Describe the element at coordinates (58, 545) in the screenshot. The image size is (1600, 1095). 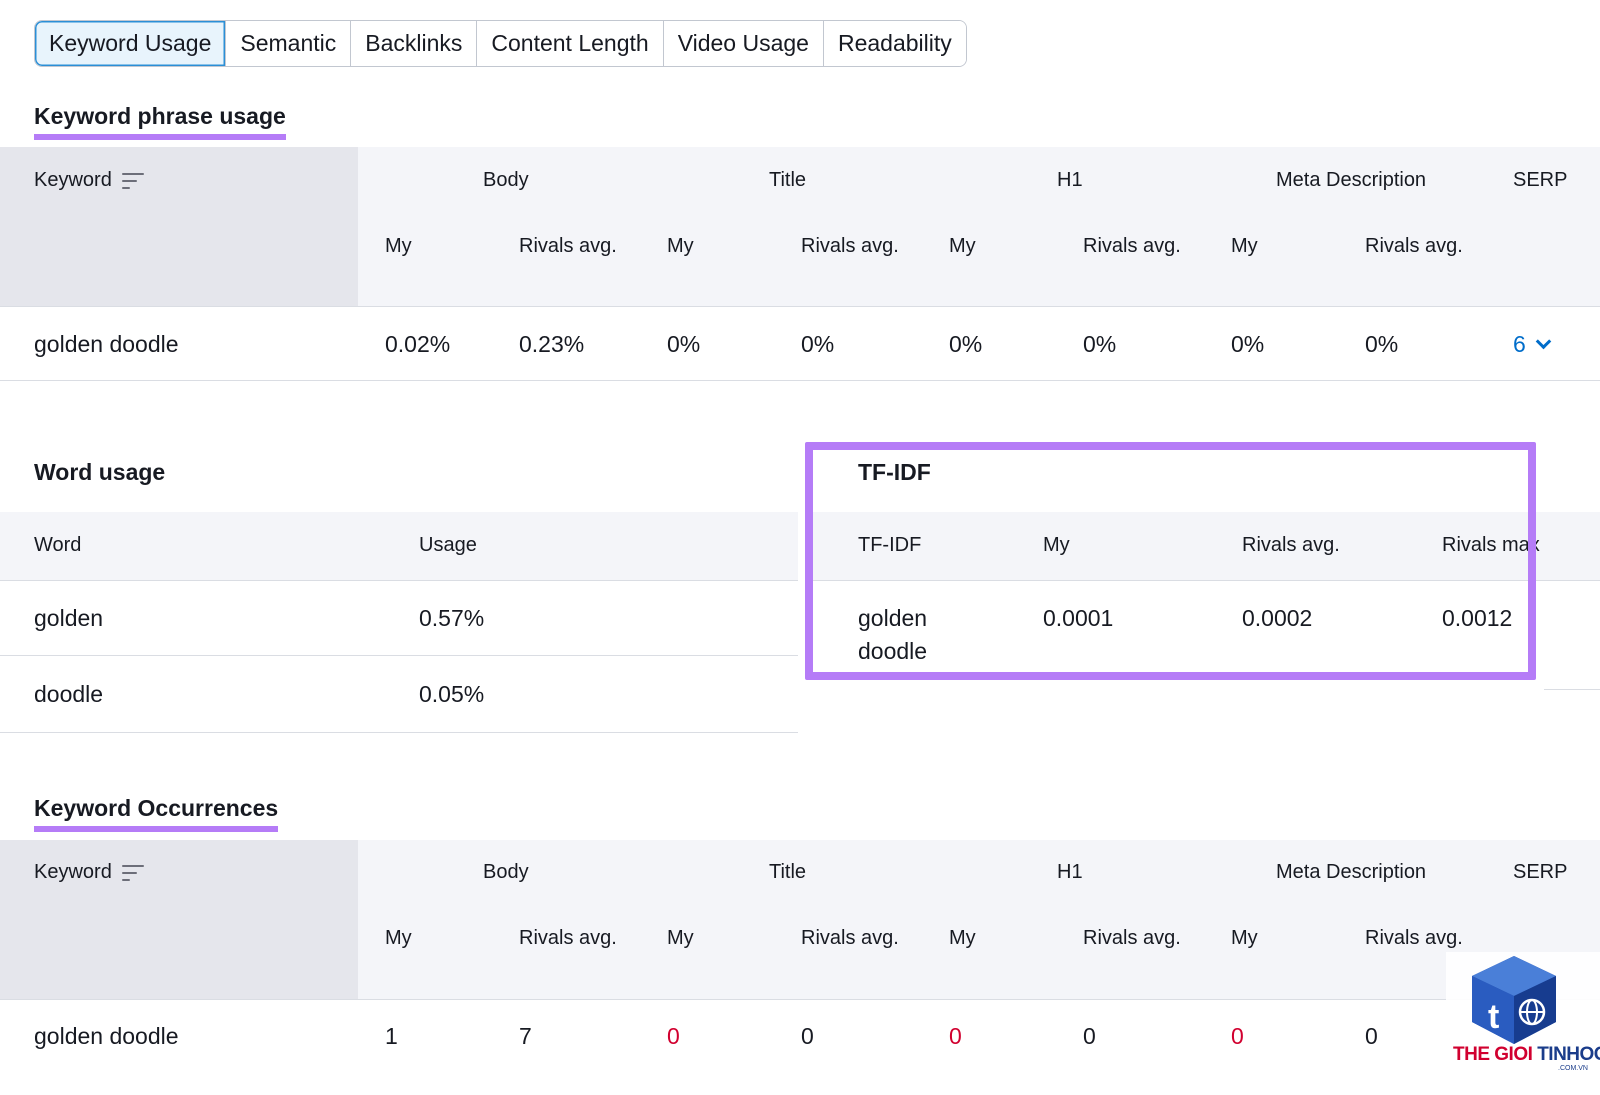
I see `word-header: Word` at that location.